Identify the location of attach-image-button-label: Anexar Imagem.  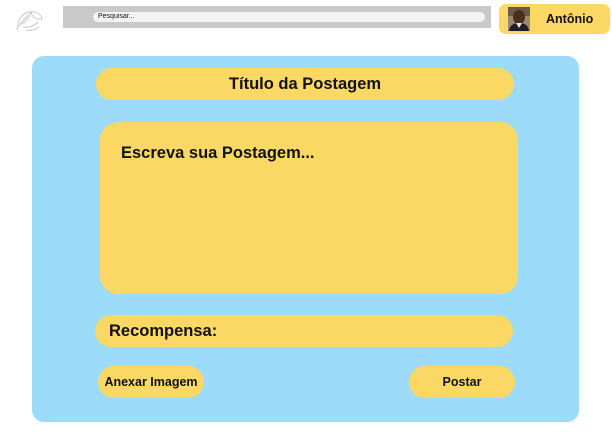
(151, 382).